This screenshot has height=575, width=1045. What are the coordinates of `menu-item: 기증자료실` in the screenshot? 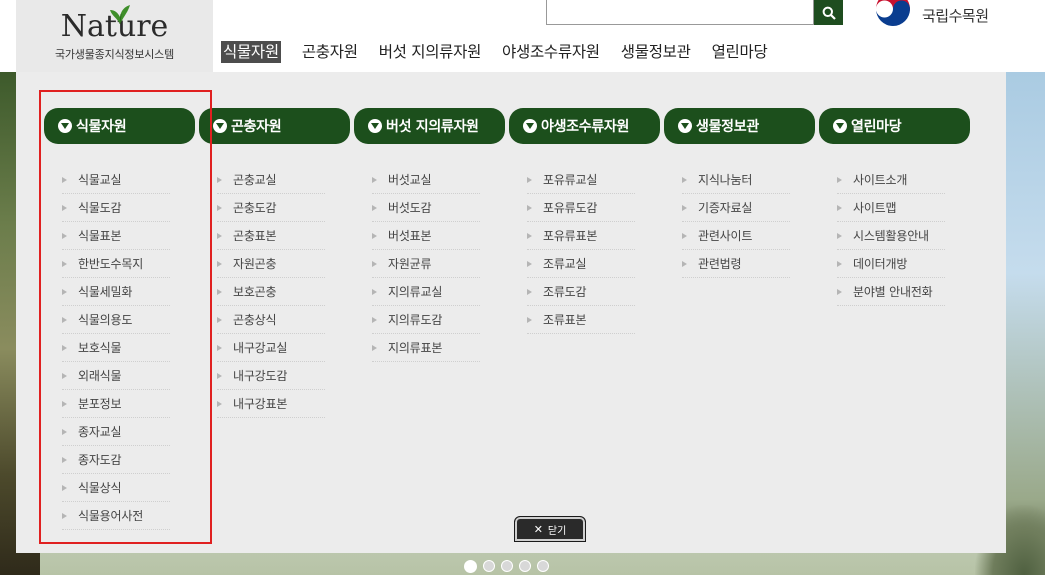 It's located at (736, 208).